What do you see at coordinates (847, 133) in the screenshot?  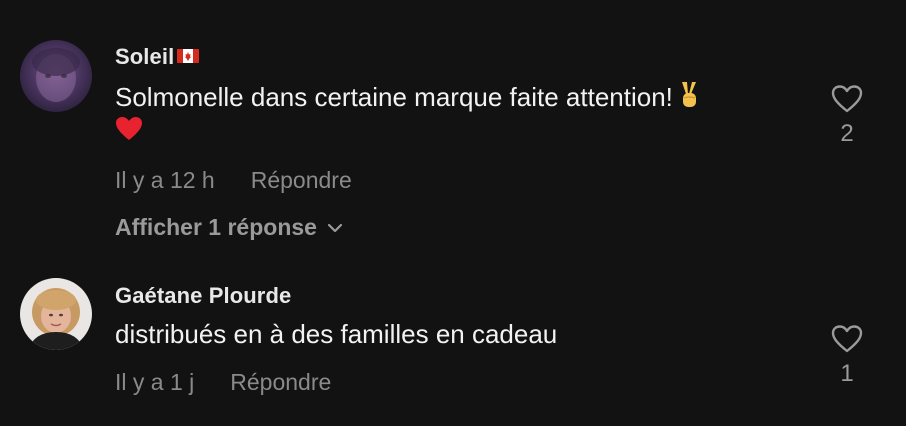 I see `like-count: 2` at bounding box center [847, 133].